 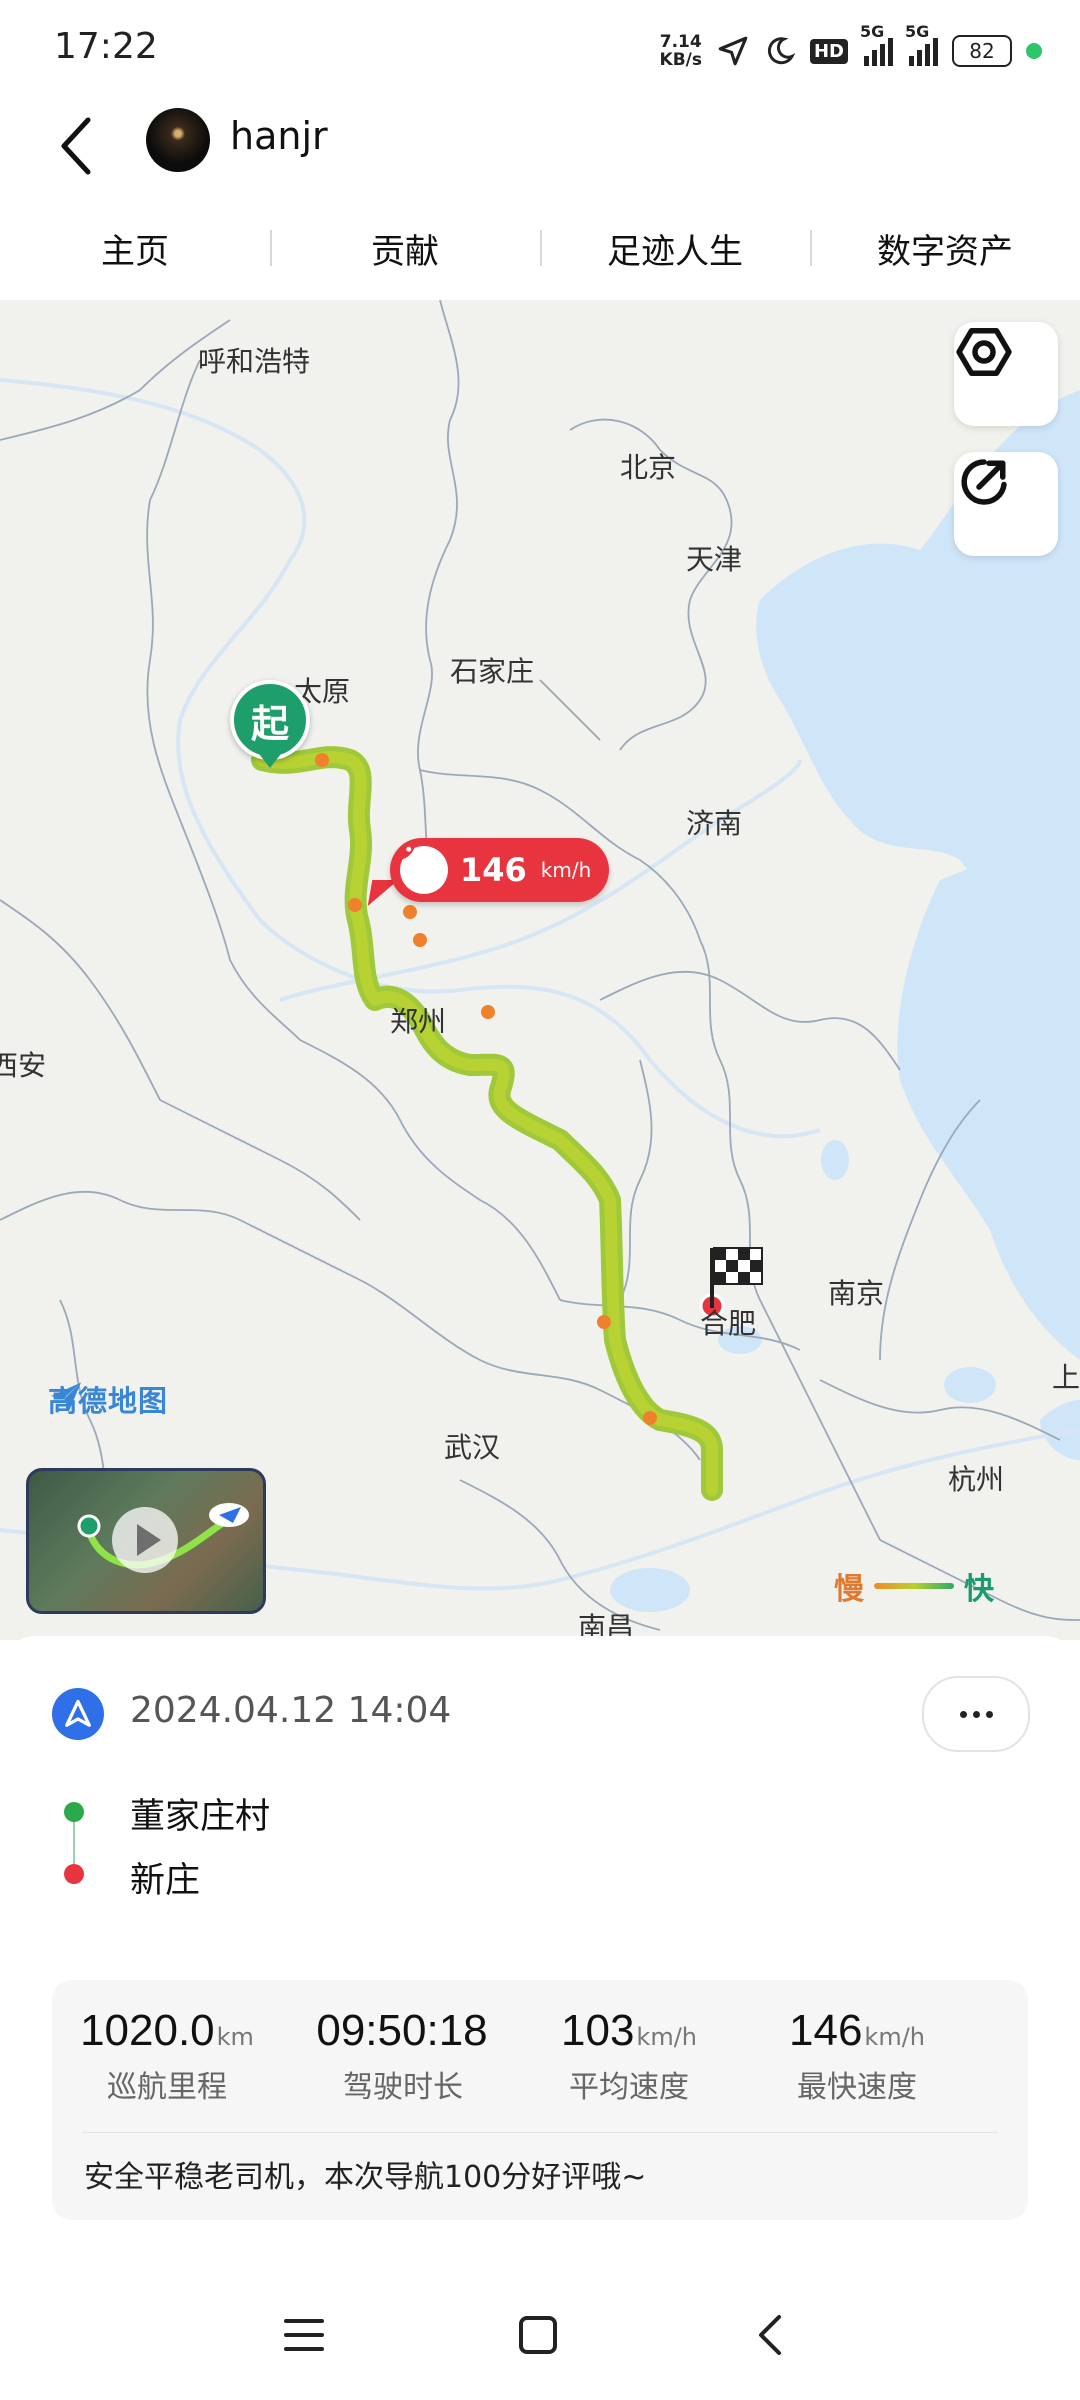 What do you see at coordinates (421, 868) in the screenshot?
I see `rocket-icon` at bounding box center [421, 868].